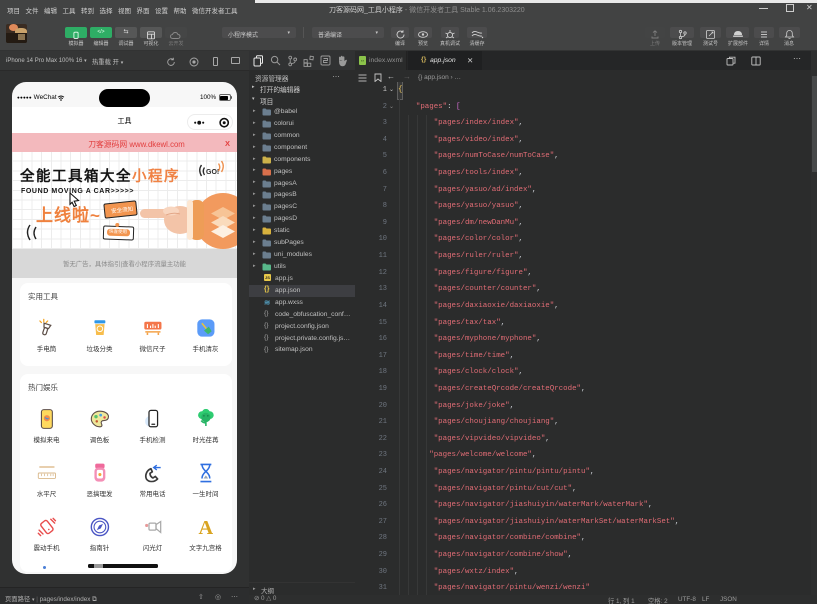  I want to click on svg-text: A, so click(205, 527).